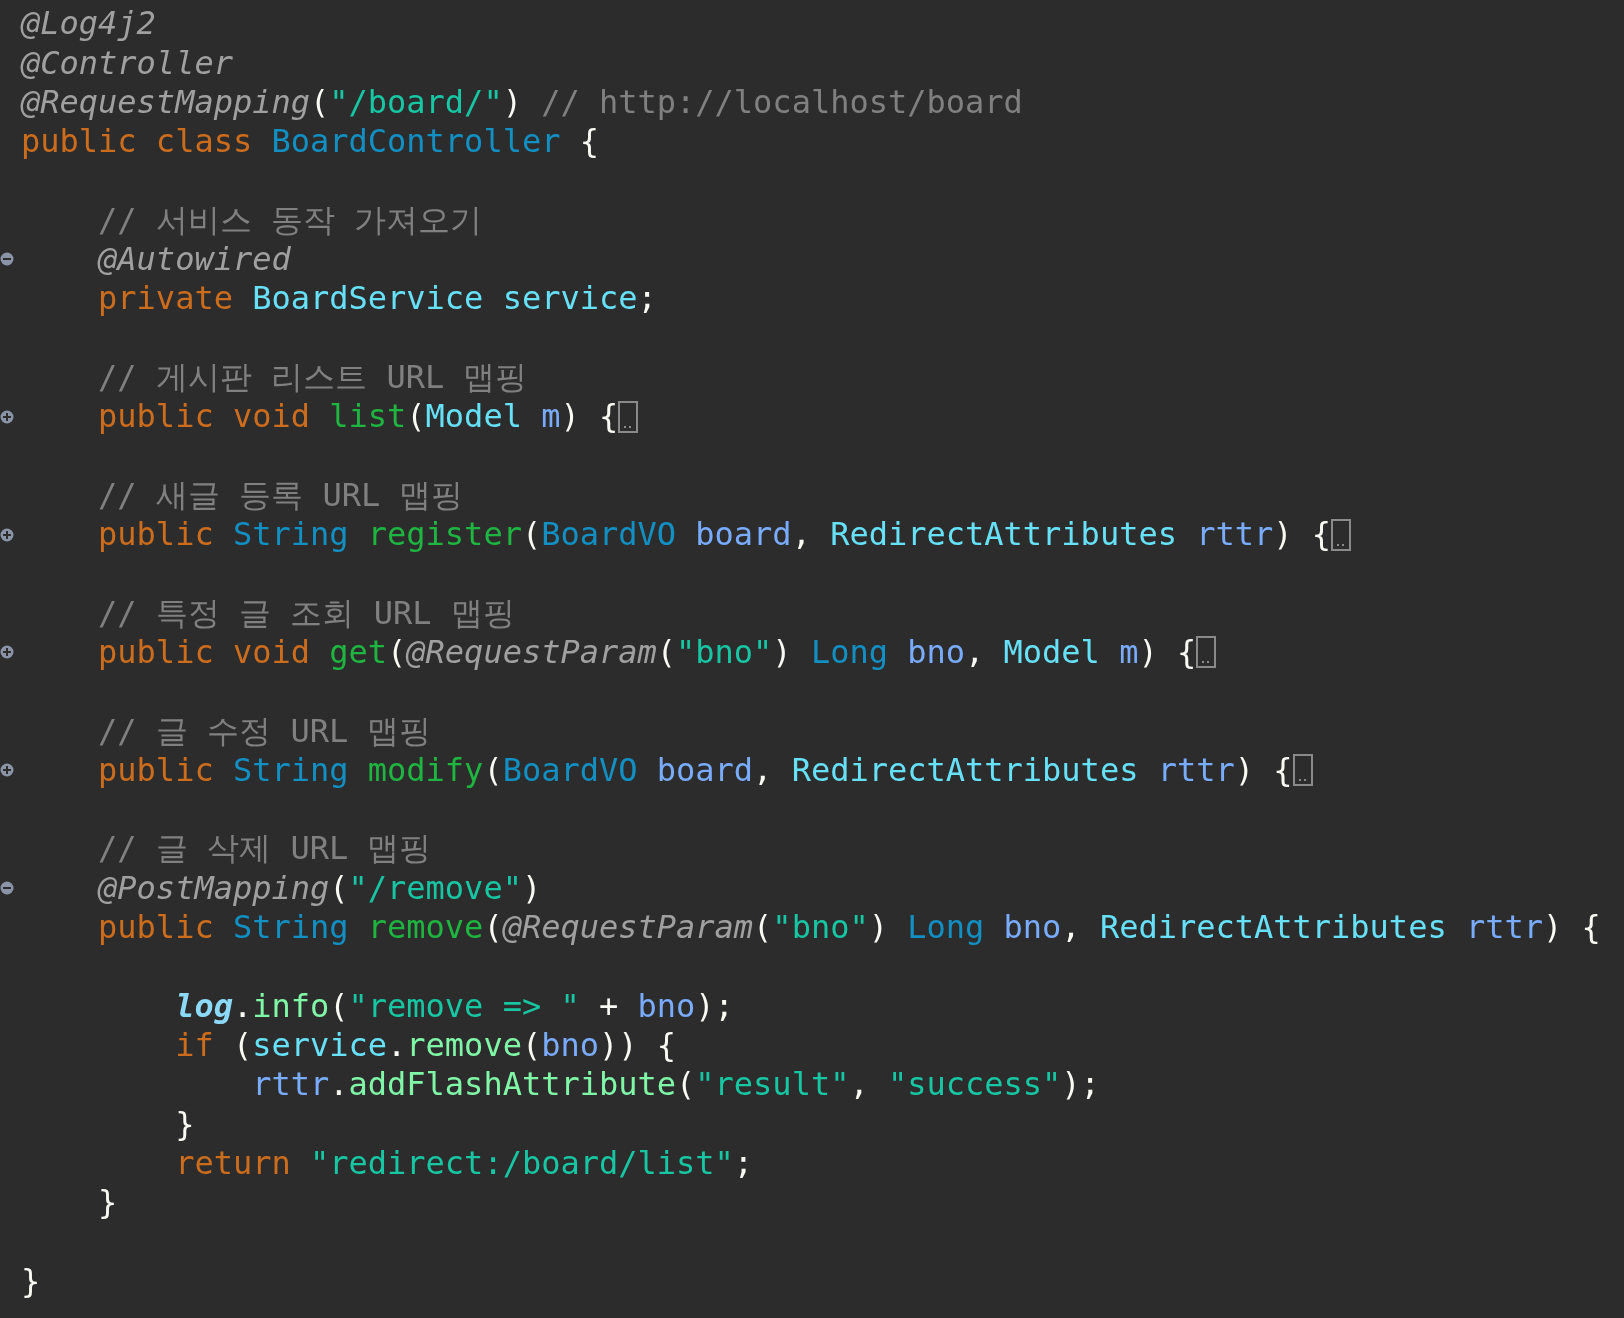 The height and width of the screenshot is (1318, 1624). What do you see at coordinates (426, 1045) in the screenshot?
I see `code-line: if (service.remove(bno)) {` at bounding box center [426, 1045].